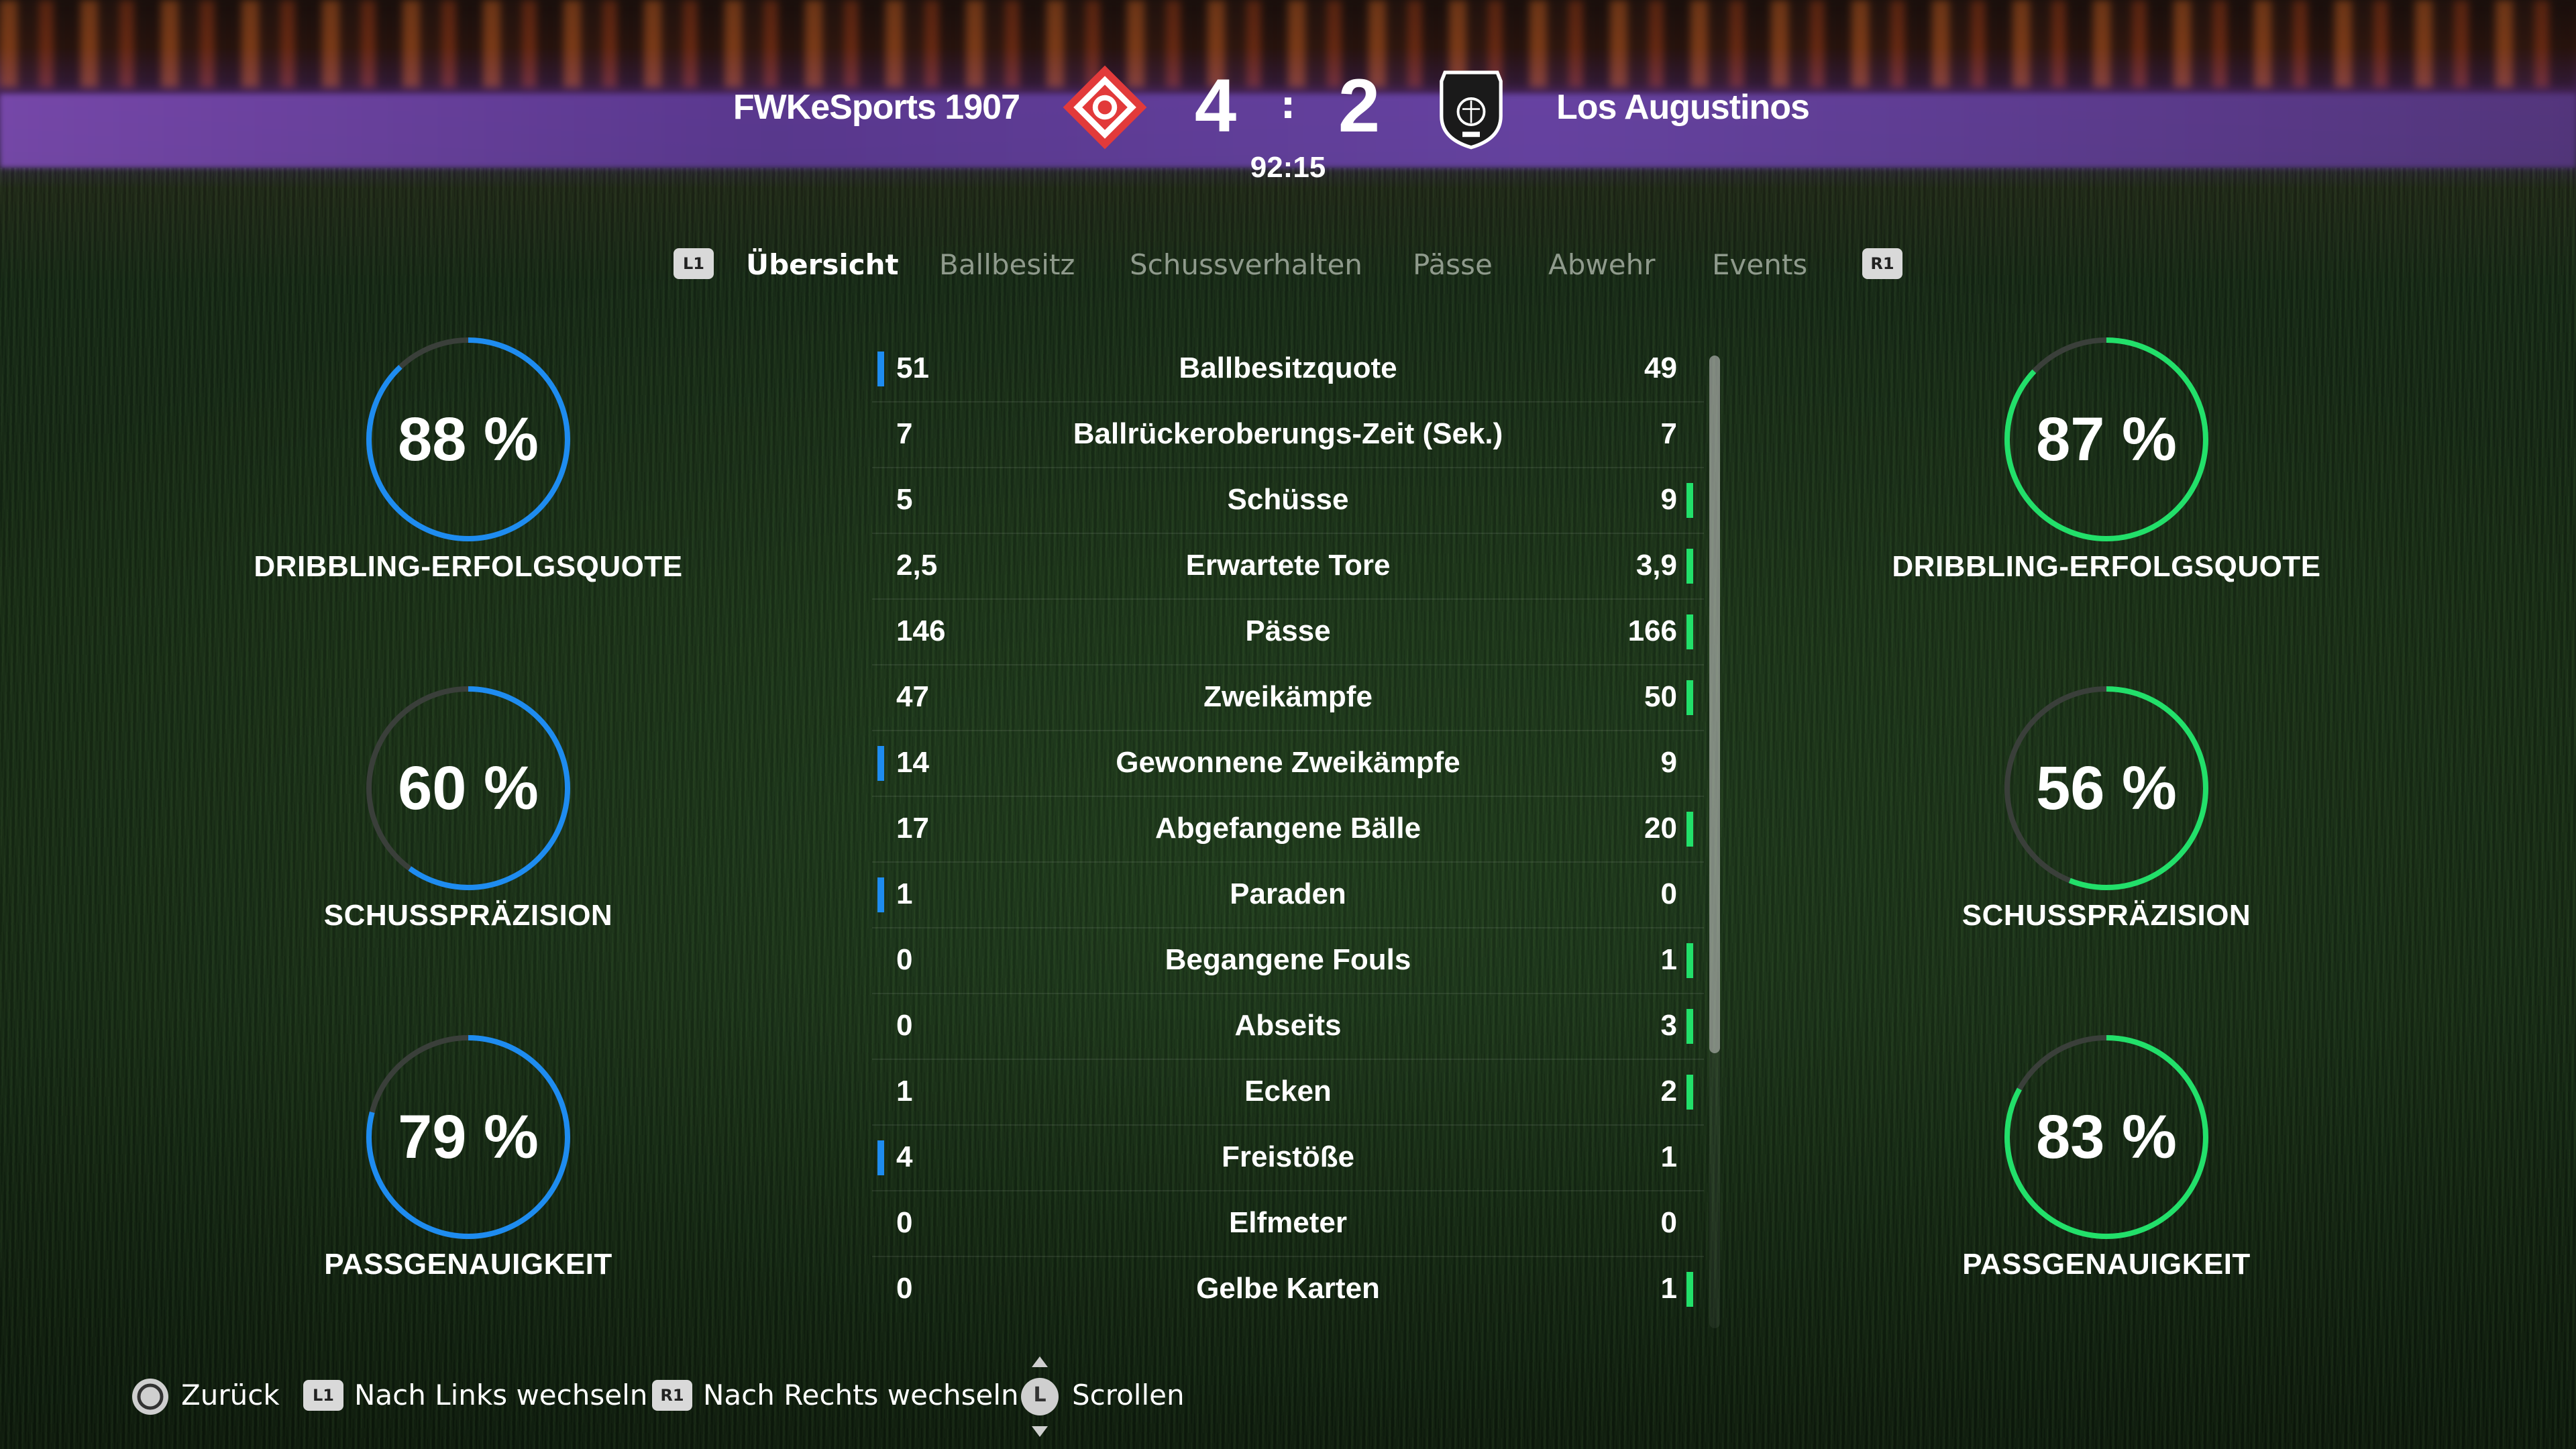 The width and height of the screenshot is (2576, 1449). I want to click on stat-name: Abgefangene Bälle, so click(1288, 828).